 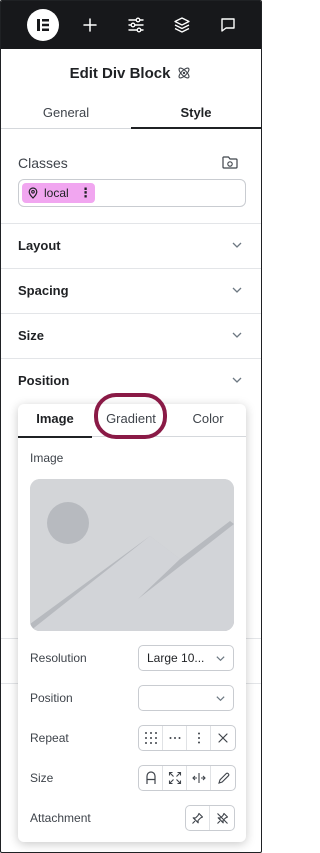 I want to click on elementor-logo-button, so click(x=43, y=25).